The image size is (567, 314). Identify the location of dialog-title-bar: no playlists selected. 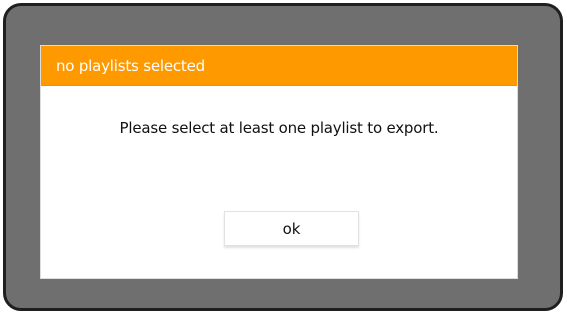
(279, 66).